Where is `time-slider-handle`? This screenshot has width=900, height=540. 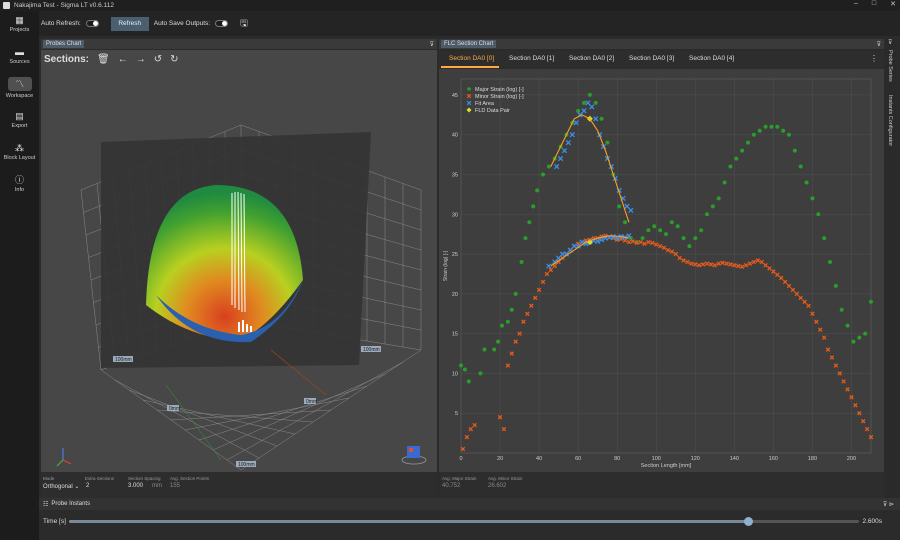 time-slider-handle is located at coordinates (749, 521).